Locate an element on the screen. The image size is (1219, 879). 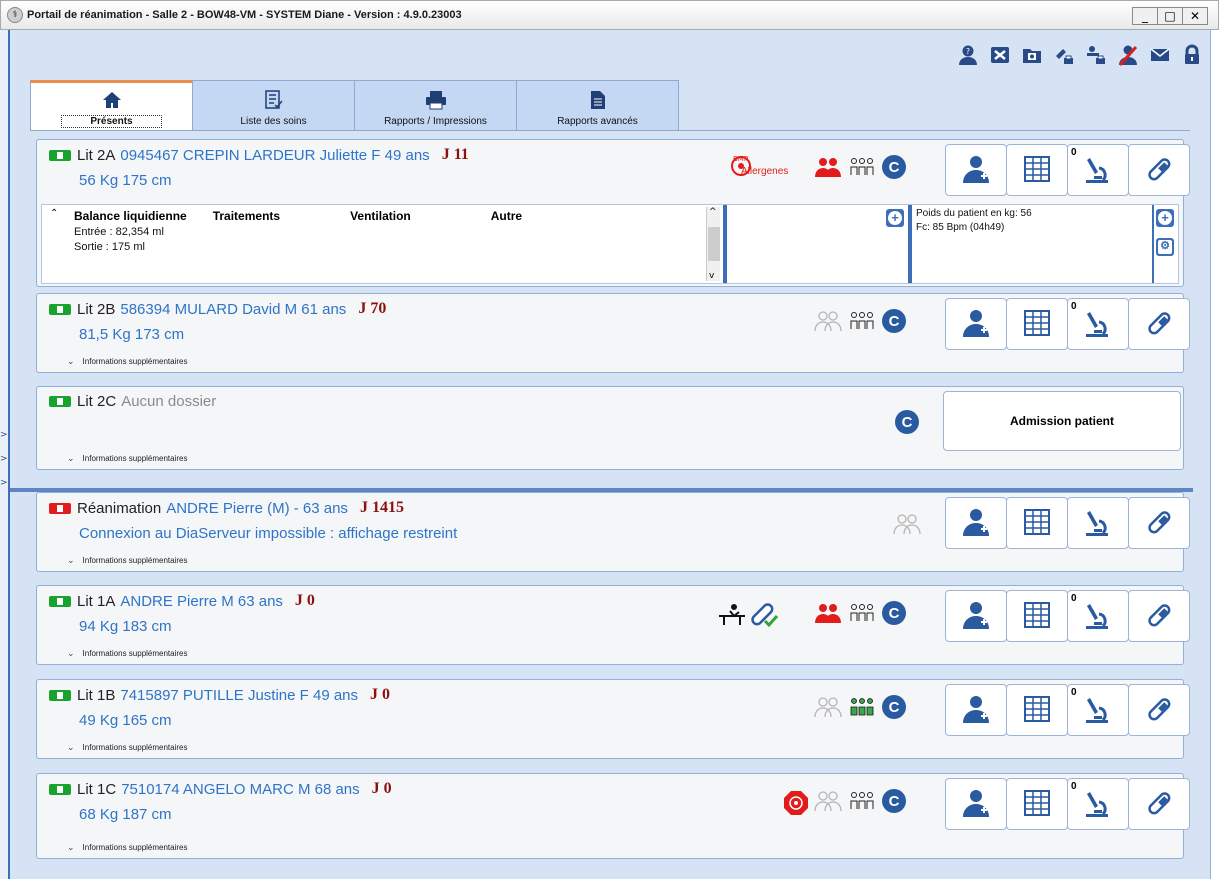
no-record-label: Aucun dossier is located at coordinates (169, 401).